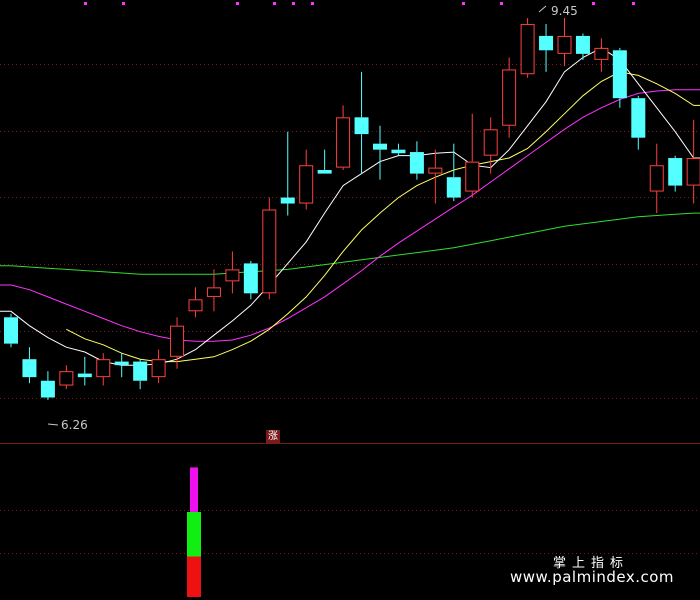  I want to click on high-price-label: 9.45, so click(564, 11).